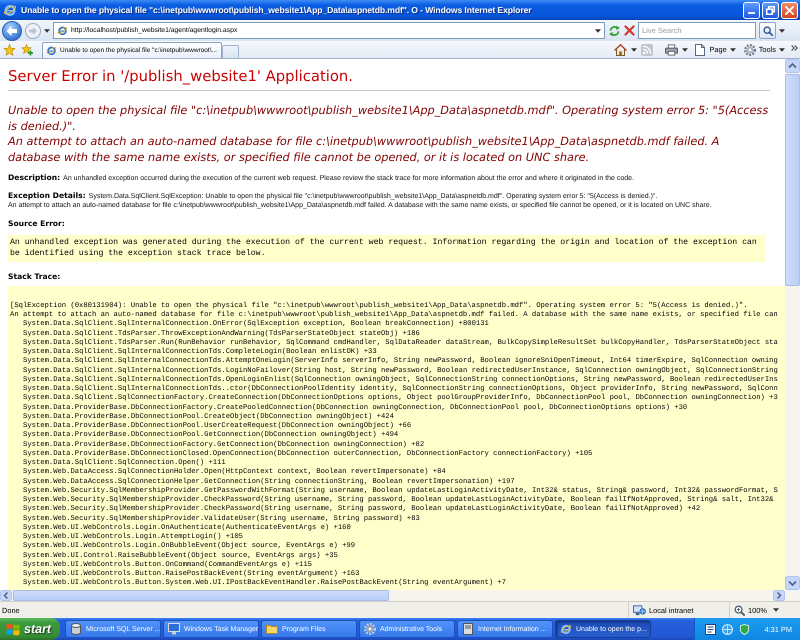  I want to click on scroll-up-button, so click(792, 66).